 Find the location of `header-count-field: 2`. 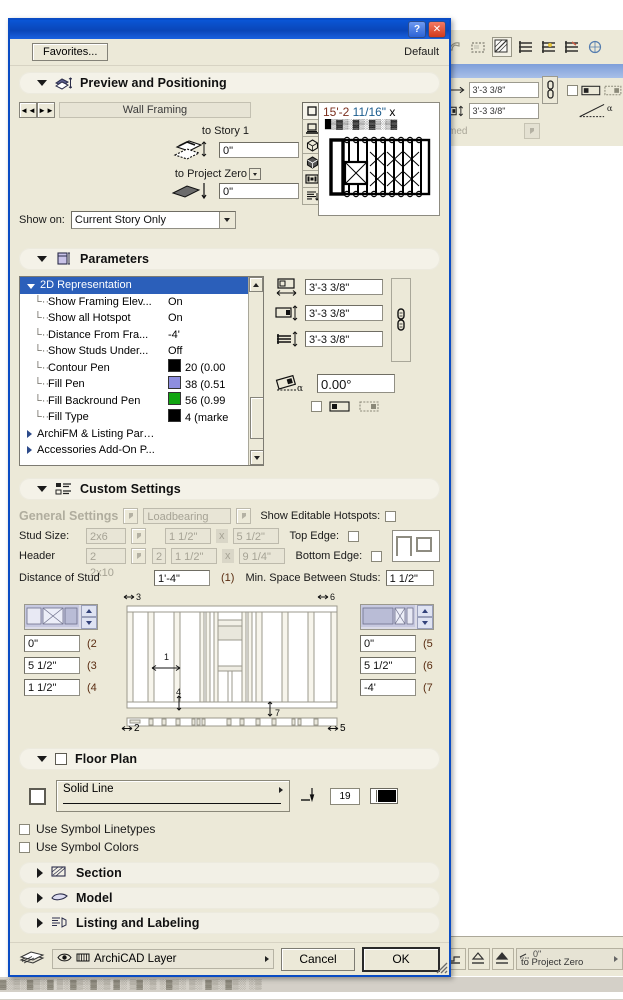

header-count-field: 2 is located at coordinates (159, 556).